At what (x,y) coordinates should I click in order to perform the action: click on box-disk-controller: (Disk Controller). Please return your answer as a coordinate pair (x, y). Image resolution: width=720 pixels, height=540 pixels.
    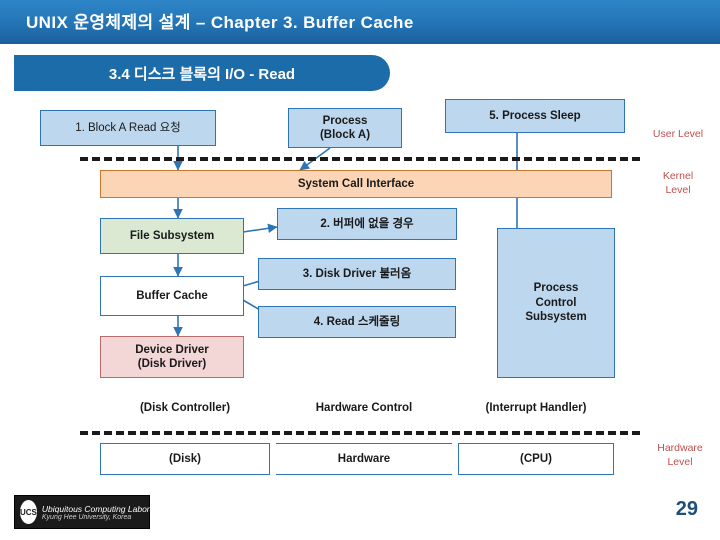
    Looking at the image, I should click on (185, 408).